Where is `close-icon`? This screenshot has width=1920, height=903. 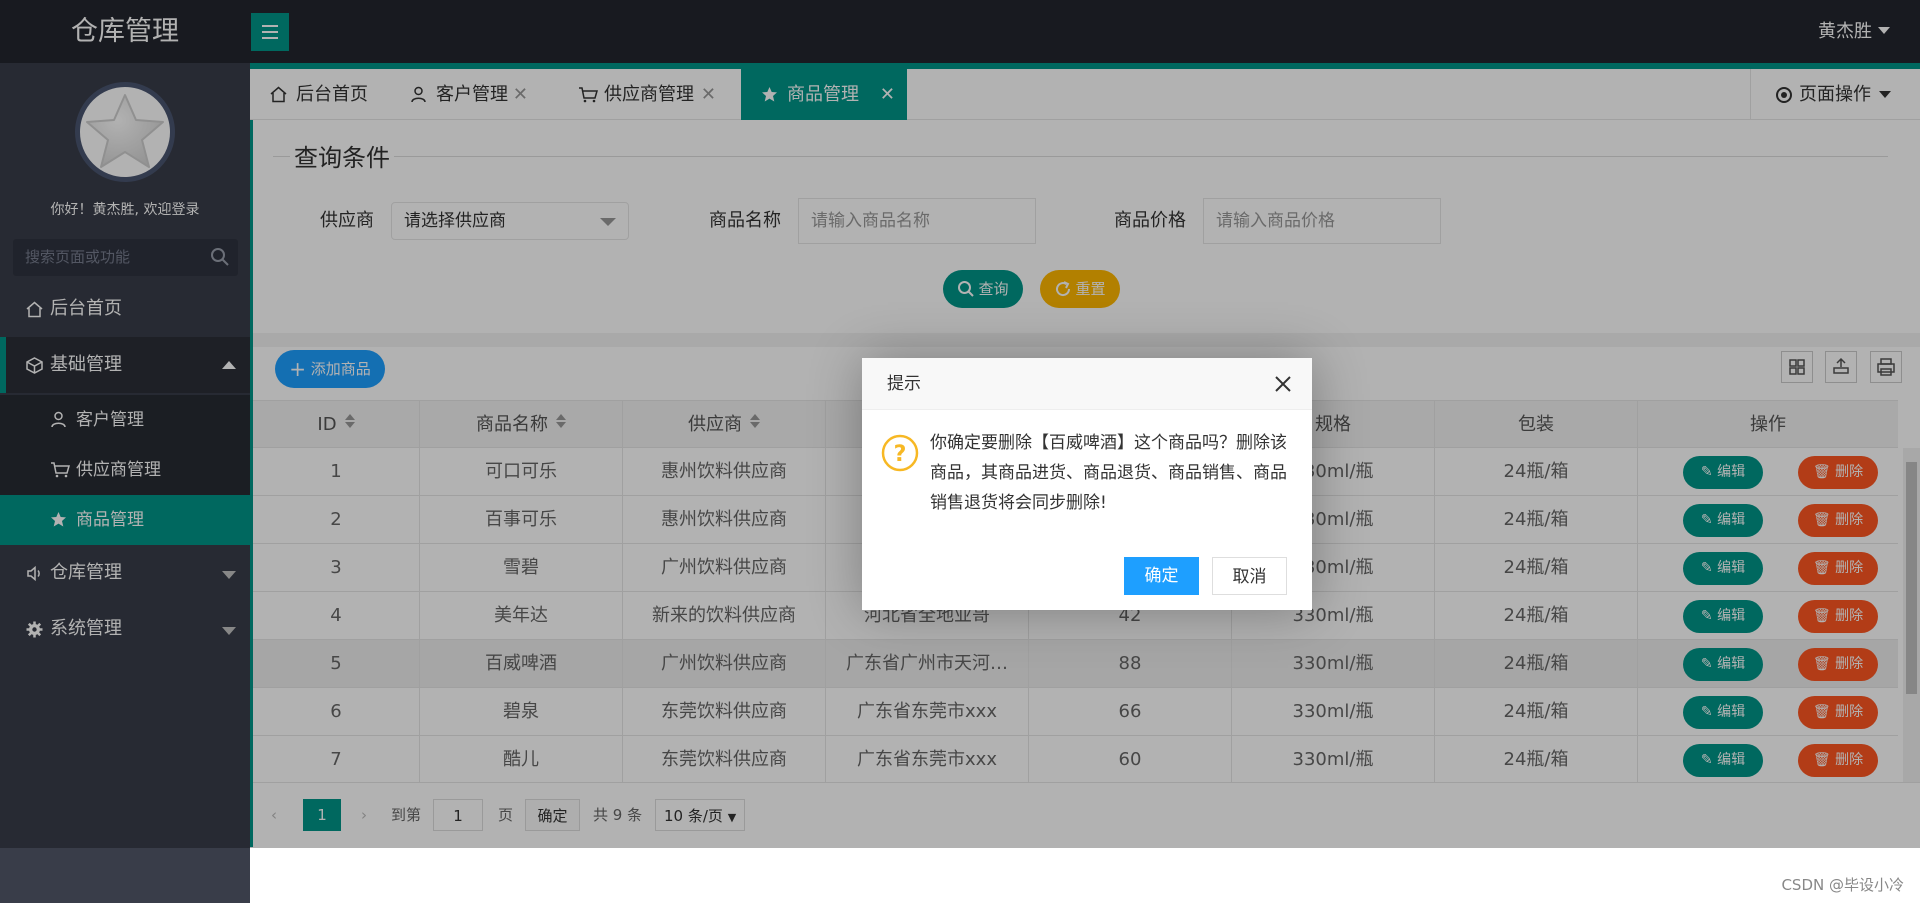 close-icon is located at coordinates (1283, 384).